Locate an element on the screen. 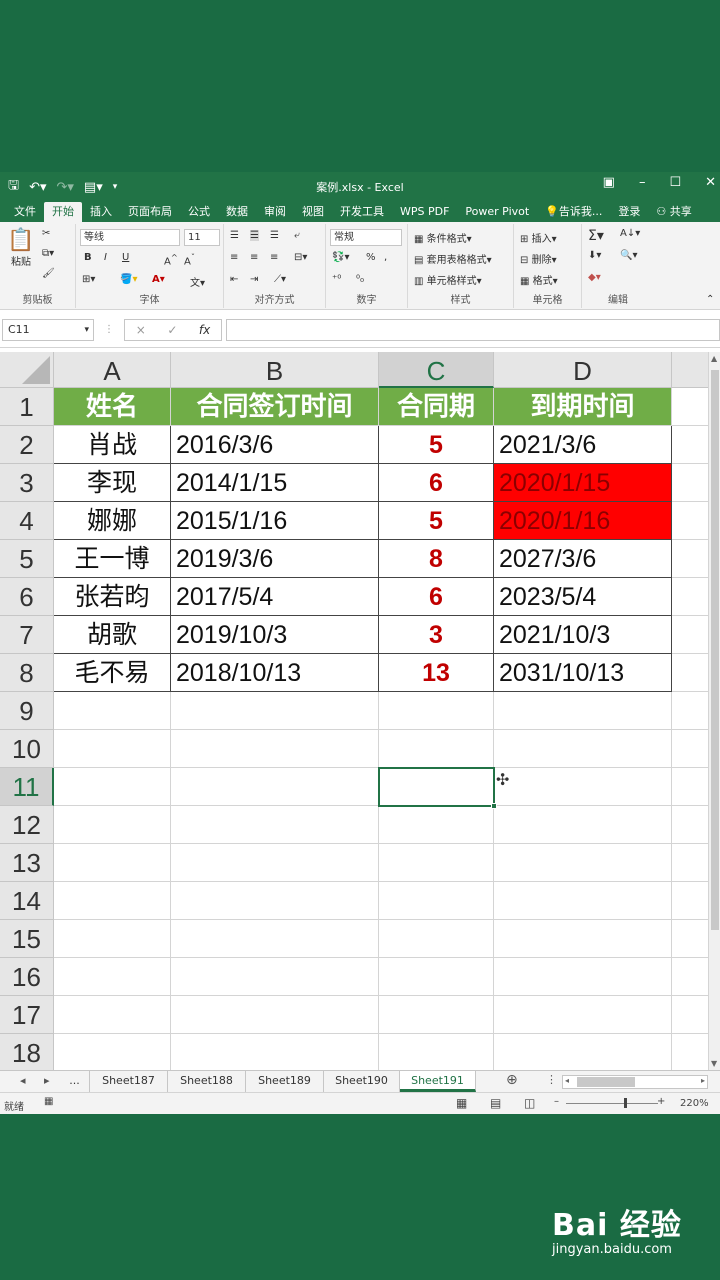 This screenshot has width=720, height=1280. cell-expiry: 2031/10/13 is located at coordinates (583, 673).